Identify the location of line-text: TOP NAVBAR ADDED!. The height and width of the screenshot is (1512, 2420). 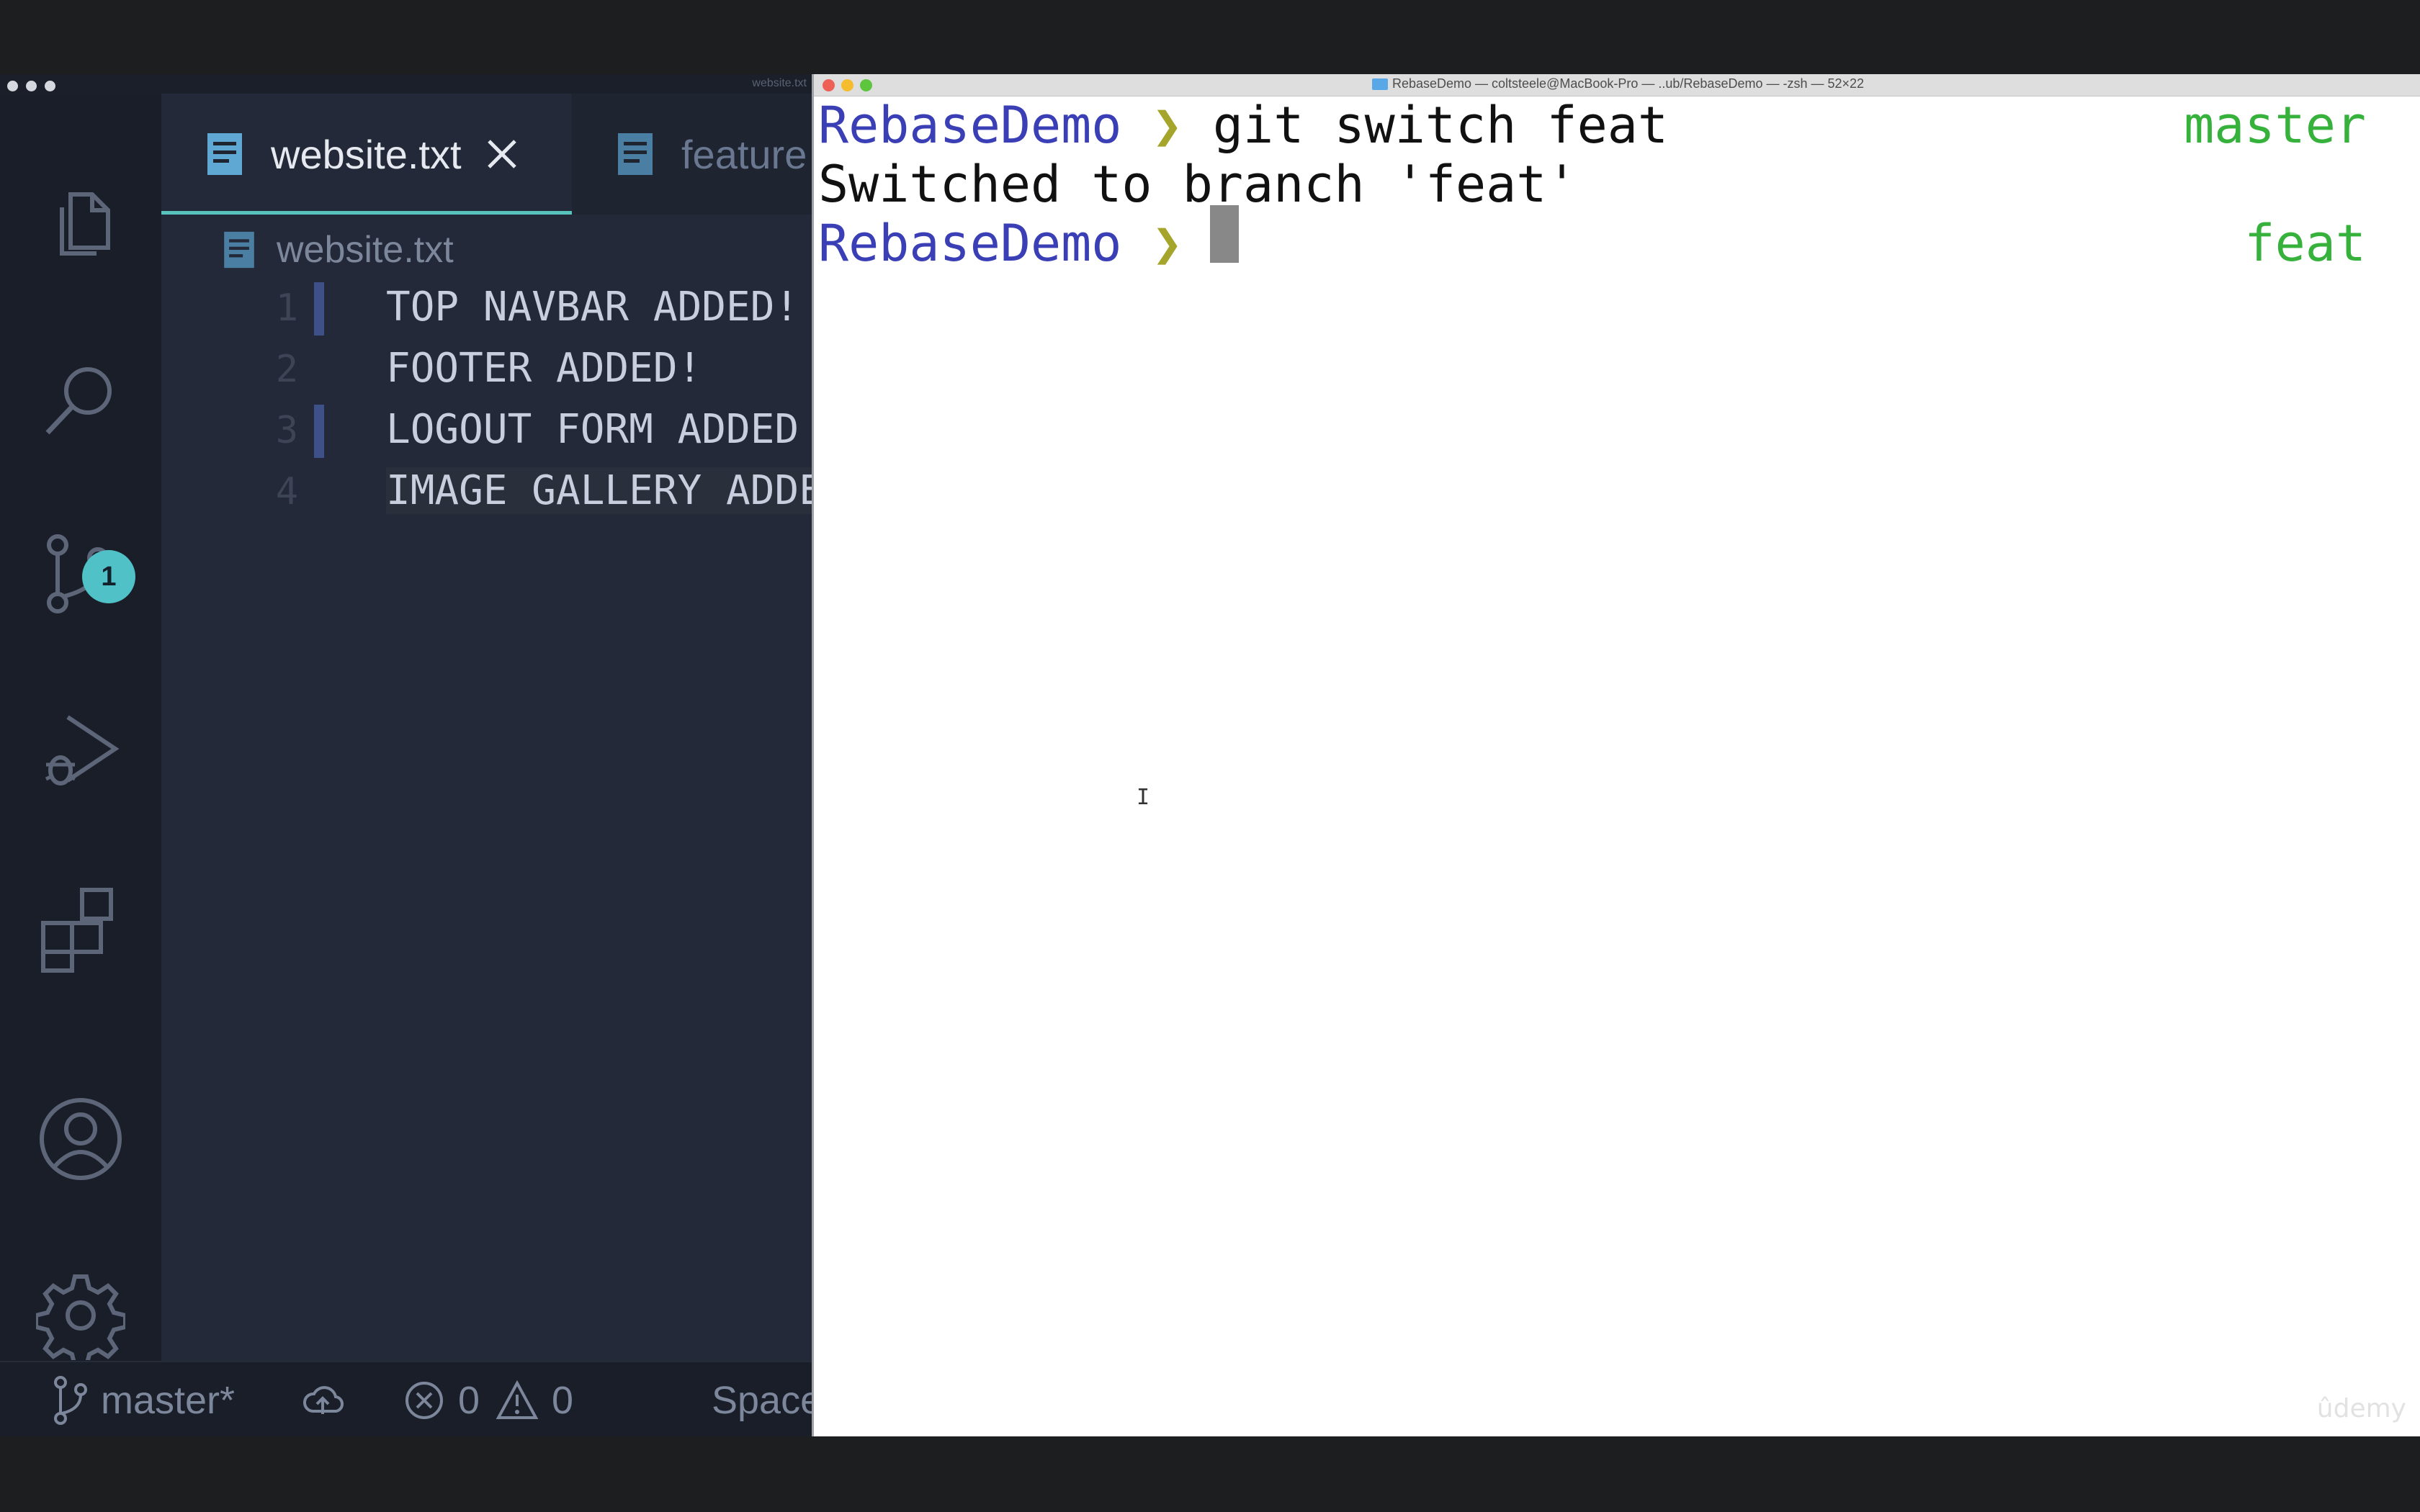
(592, 307).